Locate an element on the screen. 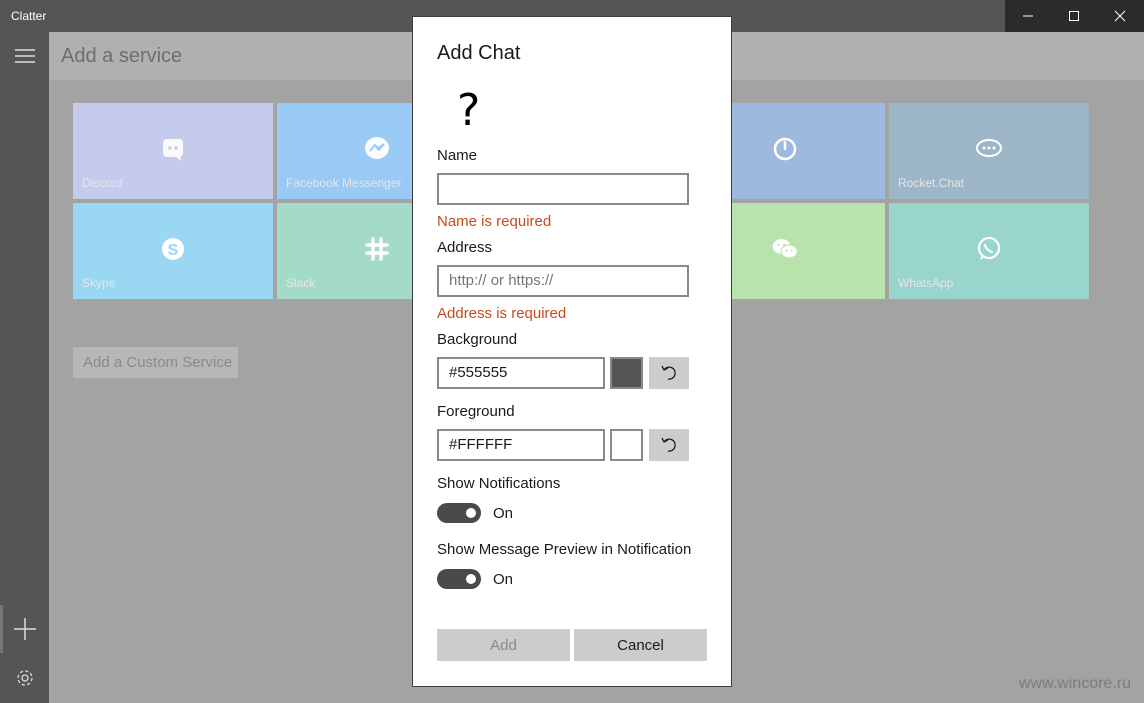 Image resolution: width=1144 pixels, height=703 pixels. discord-icon is located at coordinates (173, 149).